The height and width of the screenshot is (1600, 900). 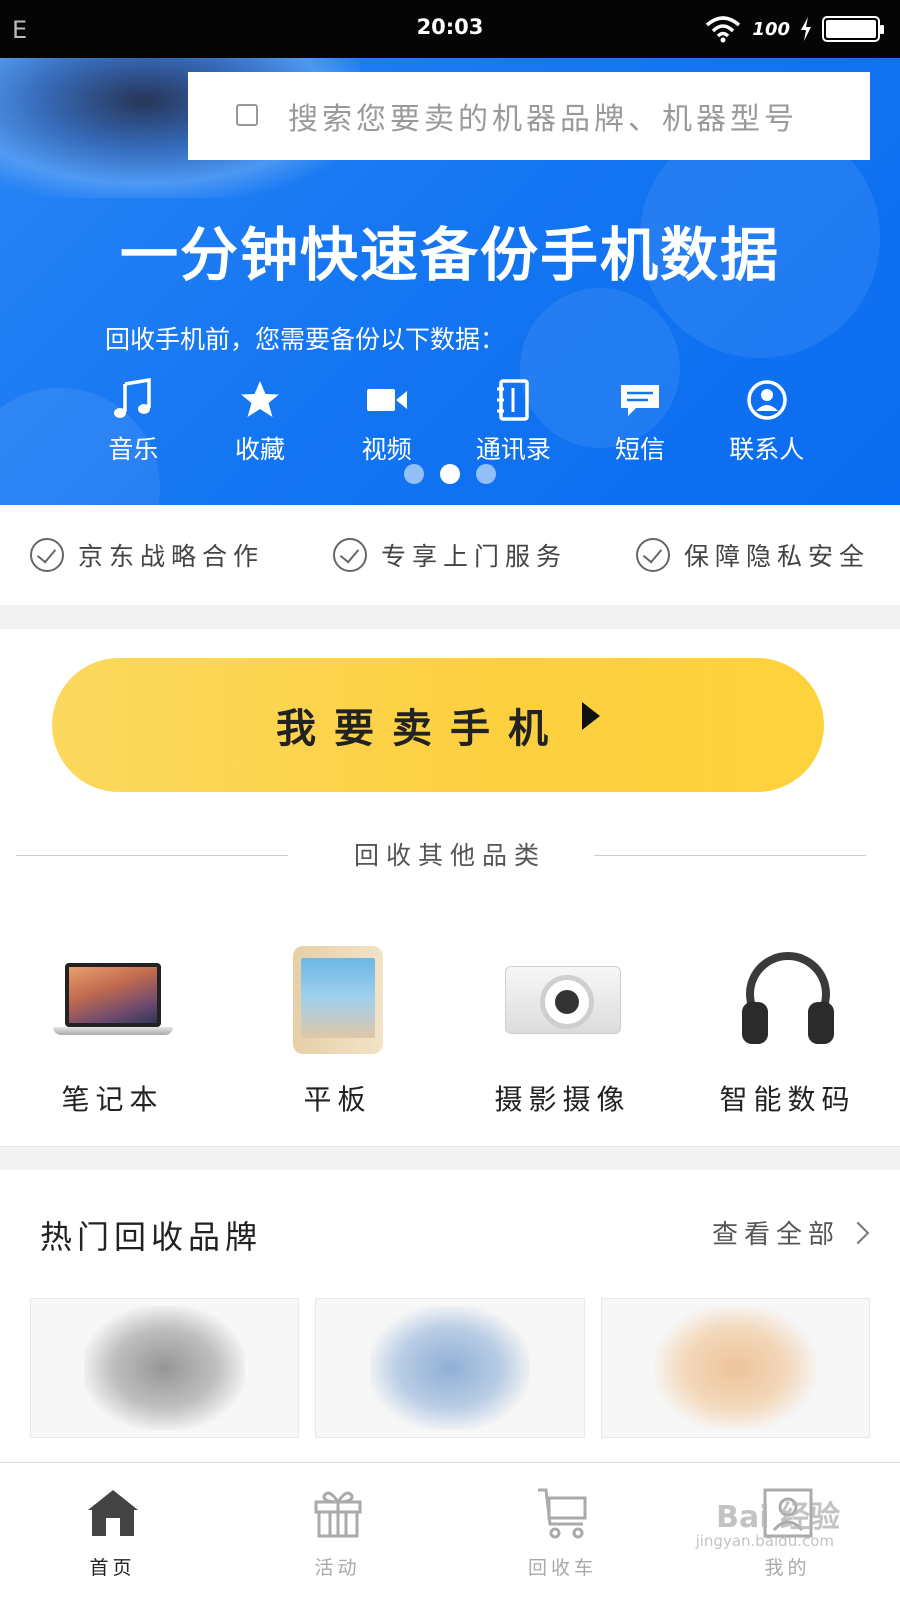 I want to click on category-tablet: 平板, so click(x=337, y=1035).